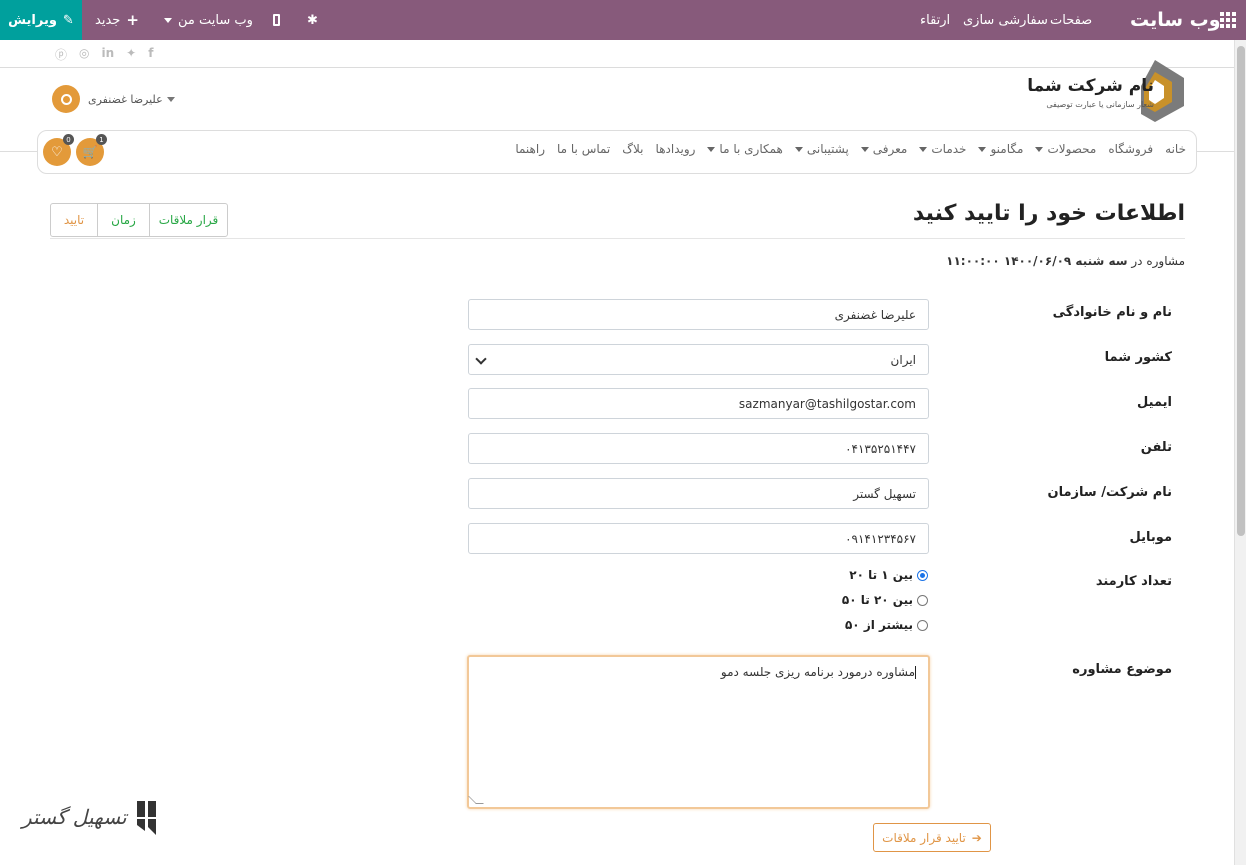 The image size is (1246, 865). Describe the element at coordinates (1065, 149) in the screenshot. I see `nav-item: محصولات` at that location.